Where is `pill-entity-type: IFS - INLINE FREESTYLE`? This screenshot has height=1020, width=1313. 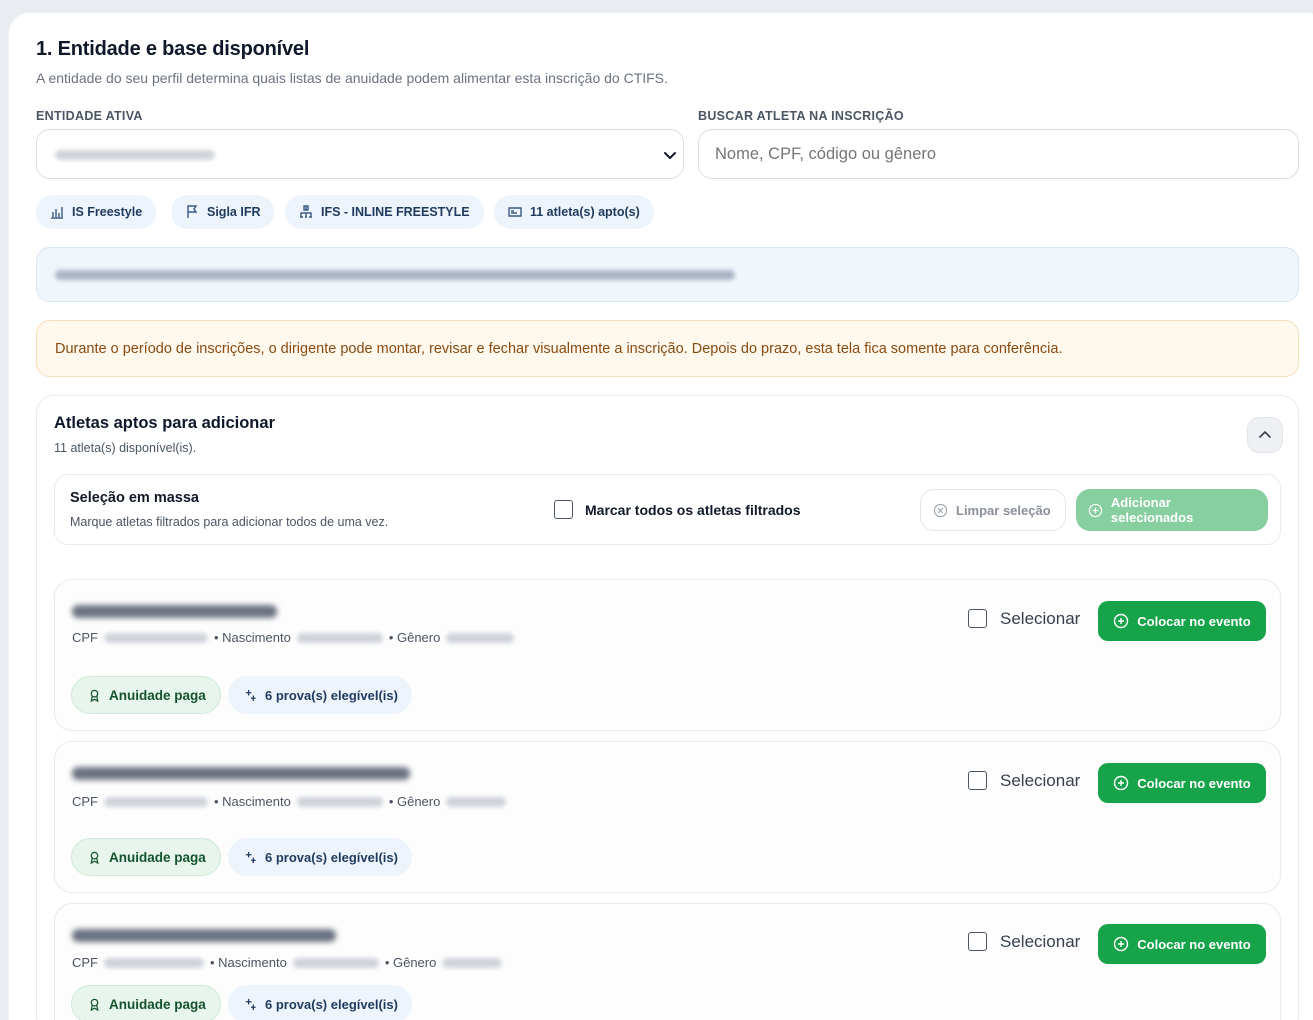 pill-entity-type: IFS - INLINE FREESTYLE is located at coordinates (384, 212).